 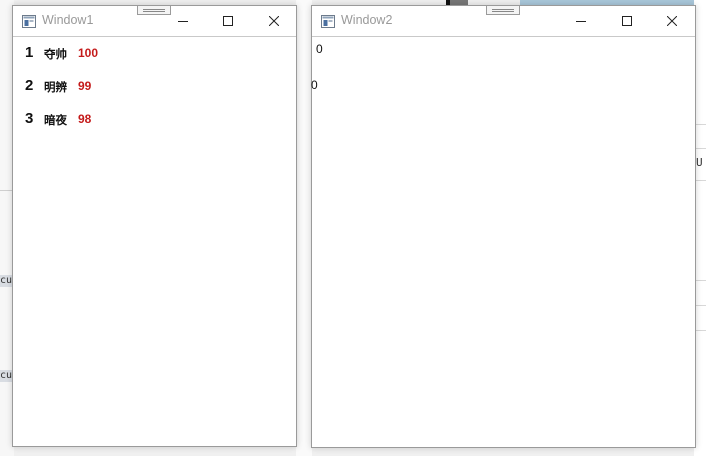 What do you see at coordinates (133, 86) in the screenshot?
I see `ranking-row: 2 明辨 99` at bounding box center [133, 86].